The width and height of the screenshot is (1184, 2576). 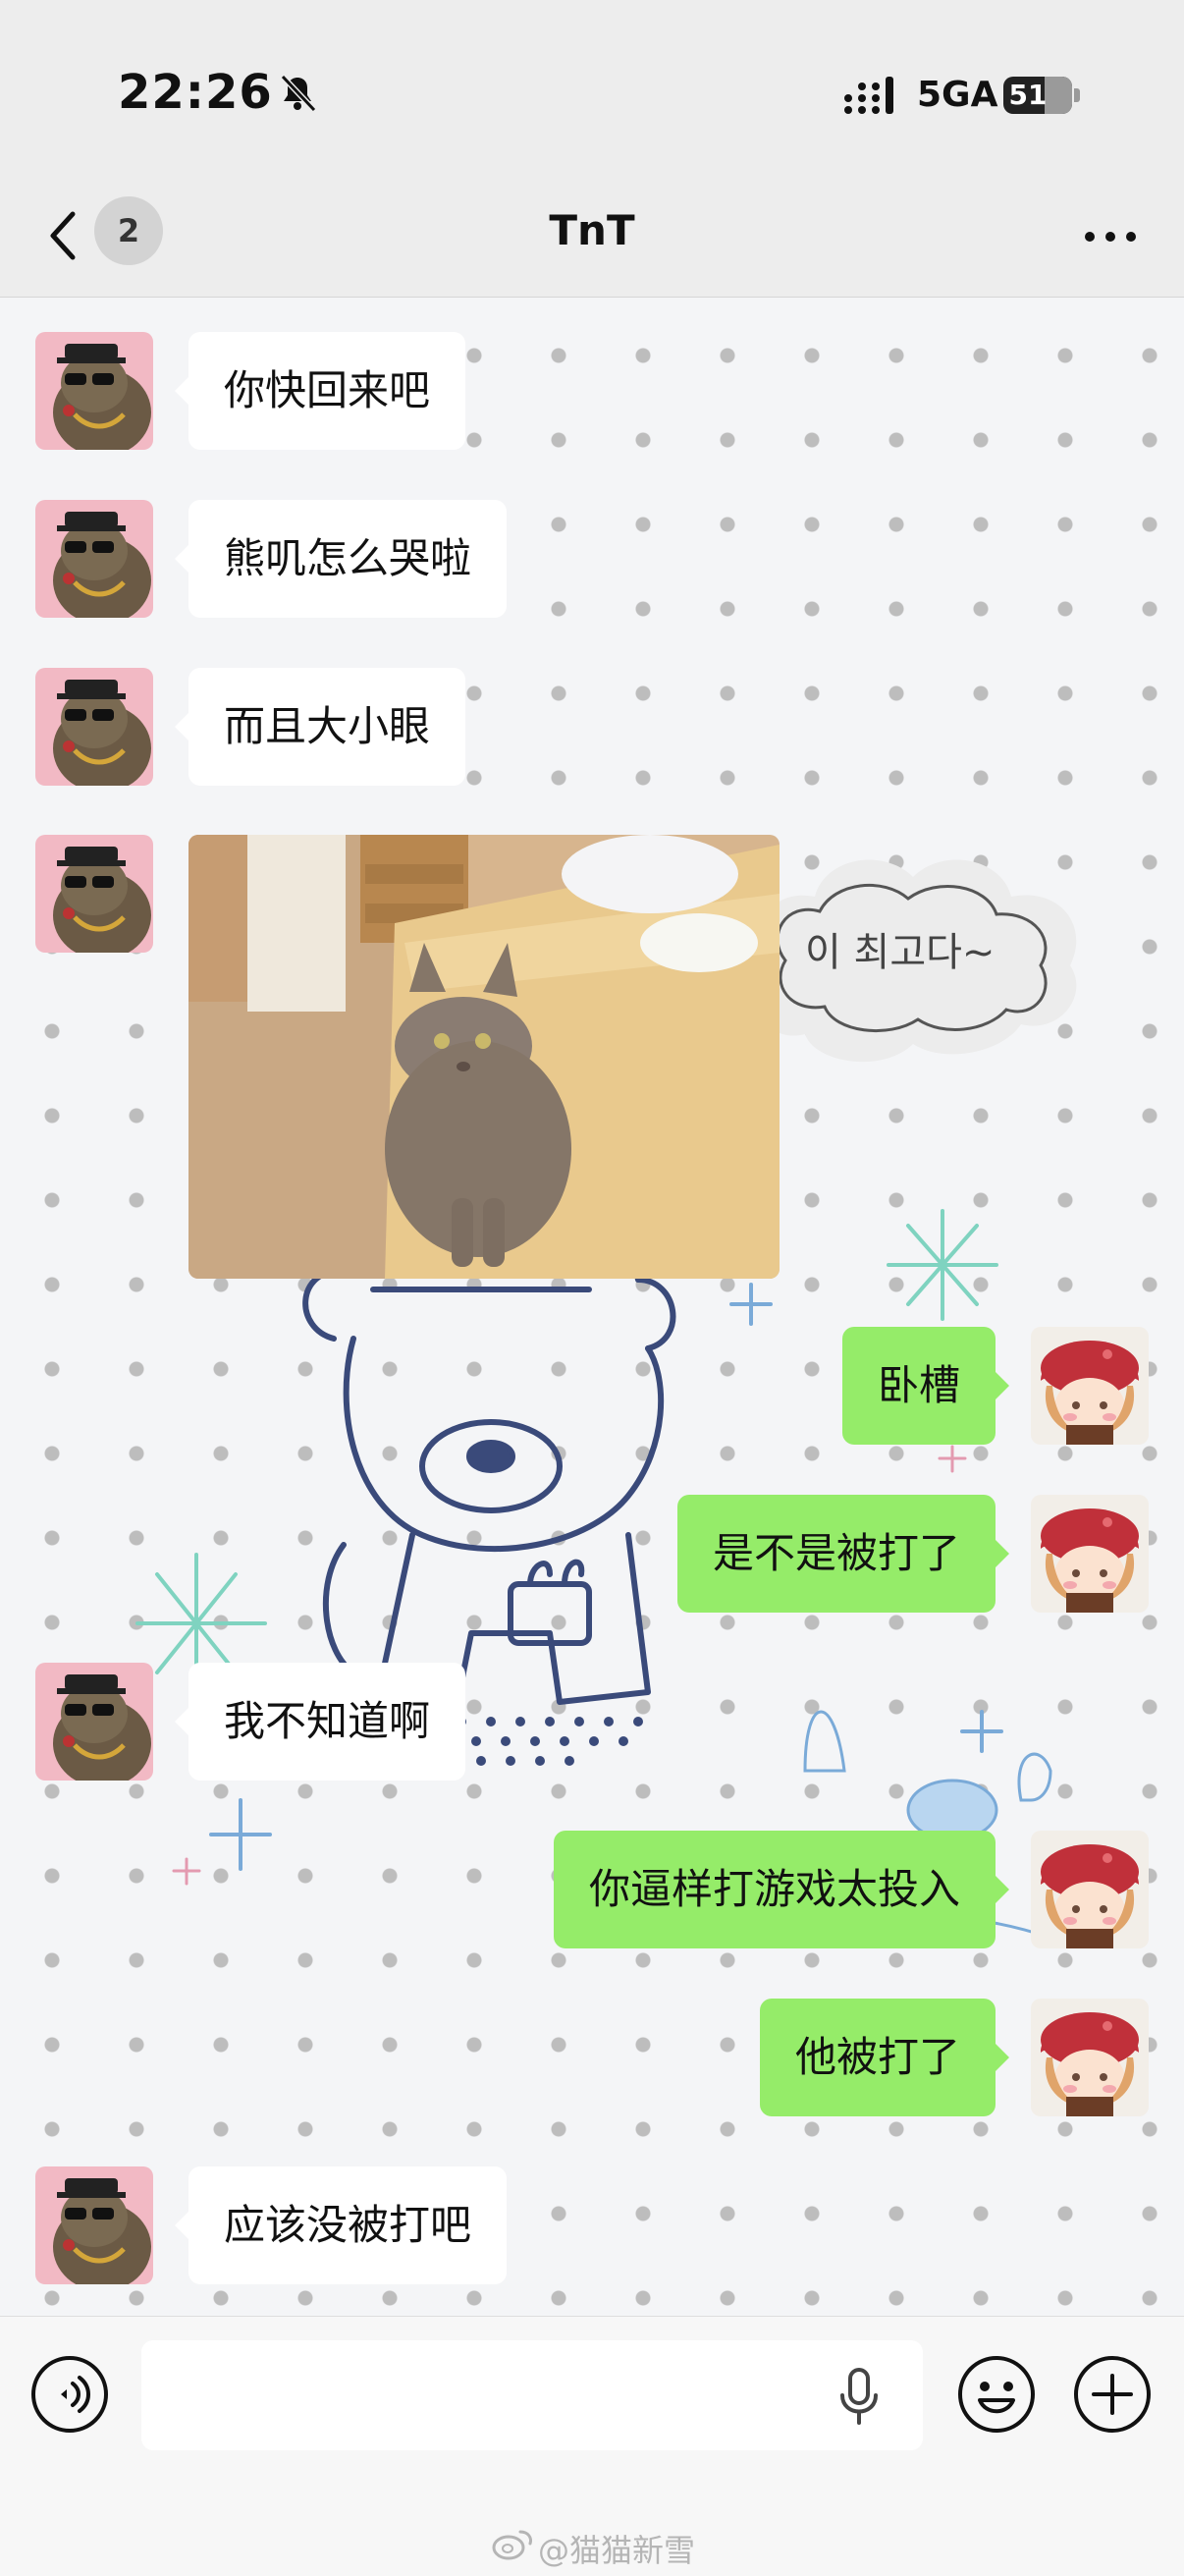 What do you see at coordinates (781, 1889) in the screenshot?
I see `message-bubble-outgoing: 你逼样打游戏太投入` at bounding box center [781, 1889].